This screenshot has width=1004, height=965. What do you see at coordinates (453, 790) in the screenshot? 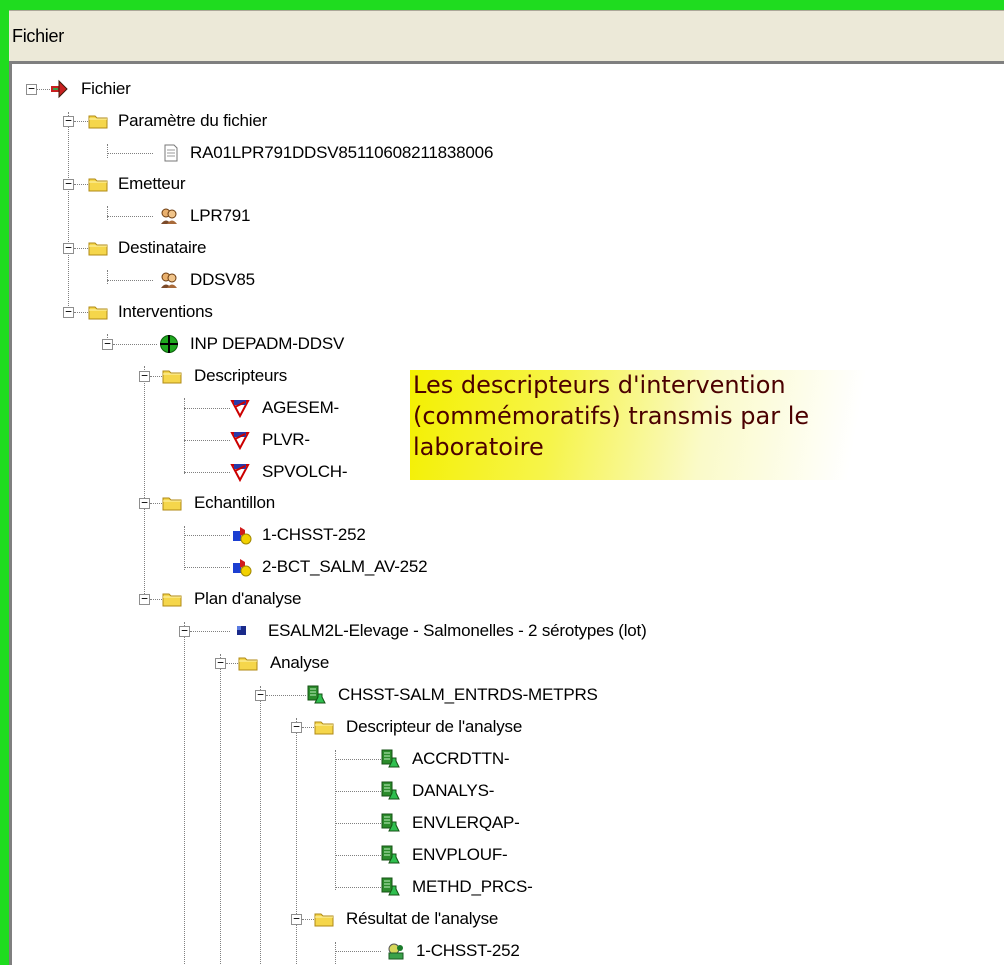
I see `tree-label-analysis-descriptor: DANALYS-` at bounding box center [453, 790].